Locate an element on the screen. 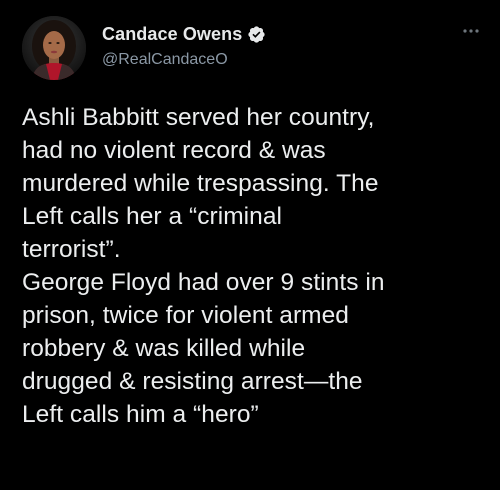  display-name: Candace Owens is located at coordinates (172, 34).